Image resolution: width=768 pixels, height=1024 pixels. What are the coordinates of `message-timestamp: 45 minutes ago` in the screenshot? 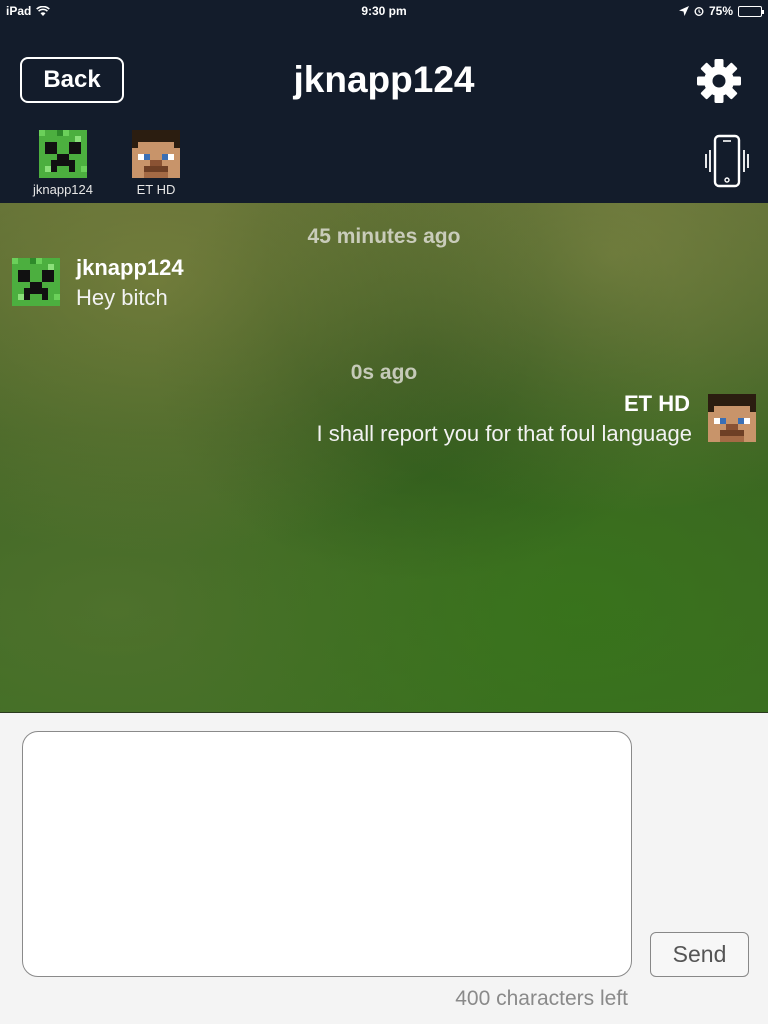 It's located at (384, 236).